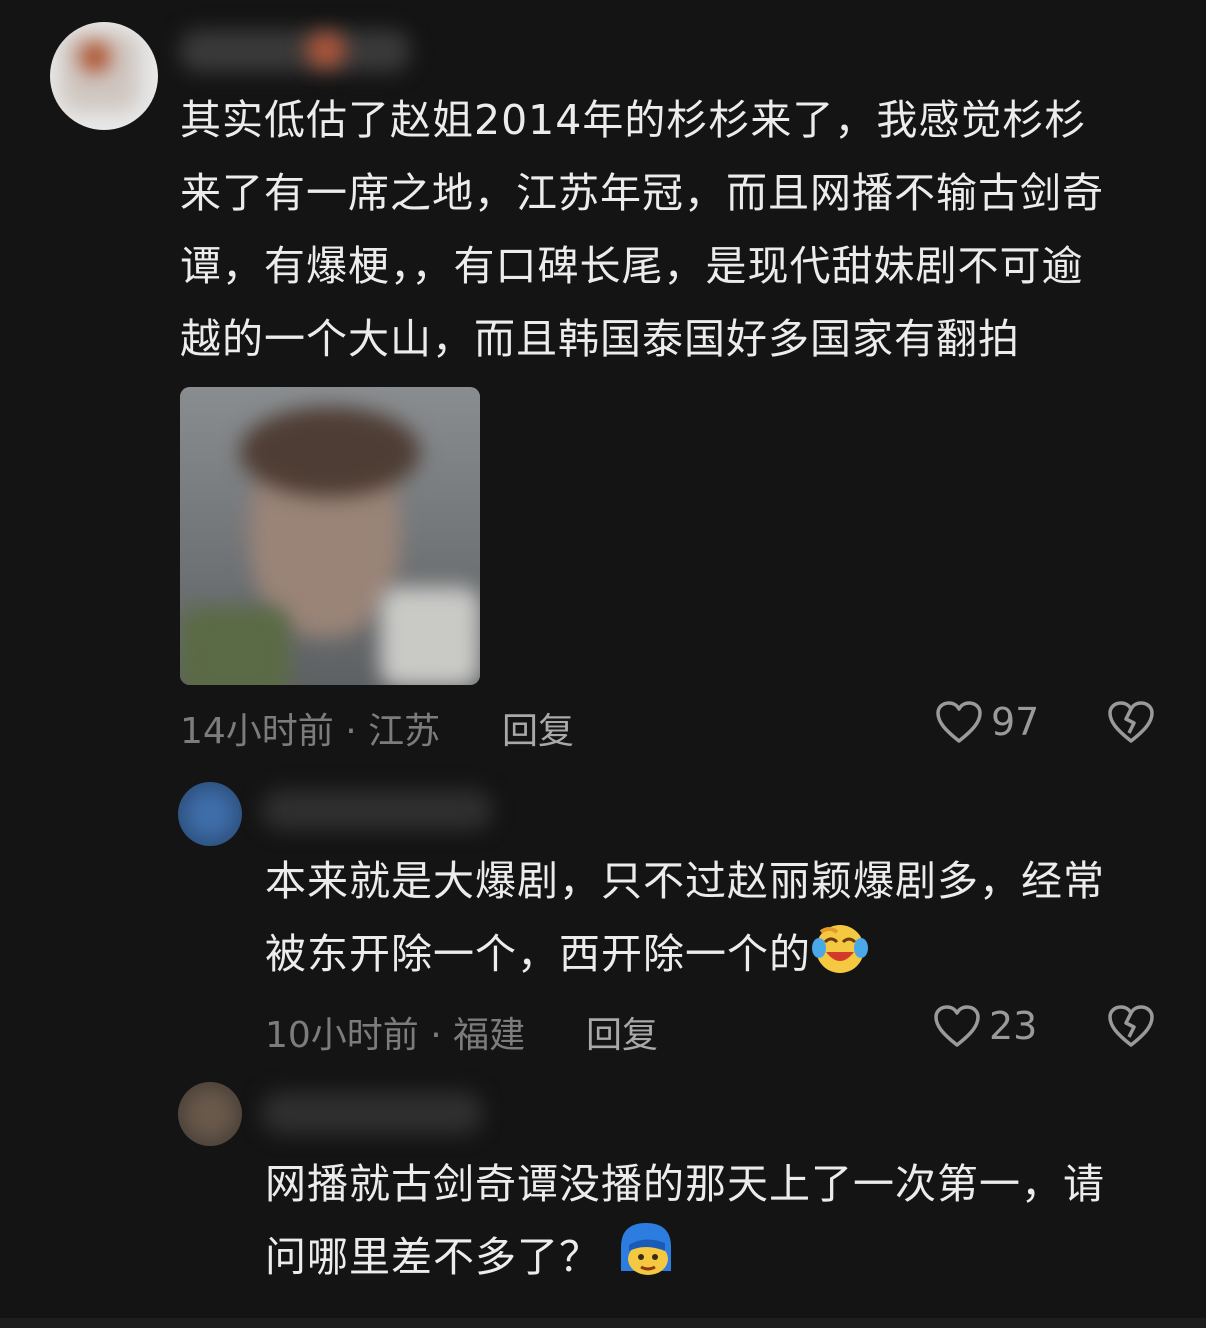 This screenshot has width=1206, height=1328. Describe the element at coordinates (1013, 1026) in the screenshot. I see `like-count: 23` at that location.